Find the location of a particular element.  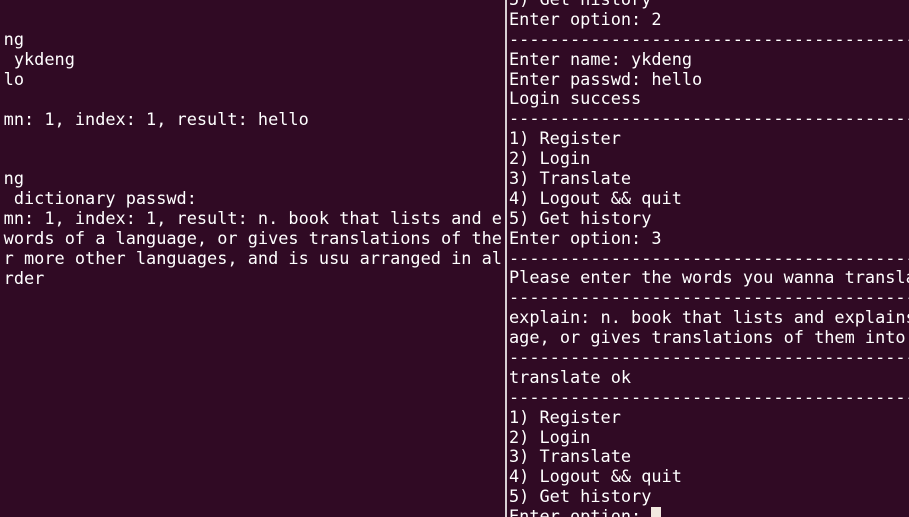

terminal-line: dictionary passwd: is located at coordinates (105, 198).